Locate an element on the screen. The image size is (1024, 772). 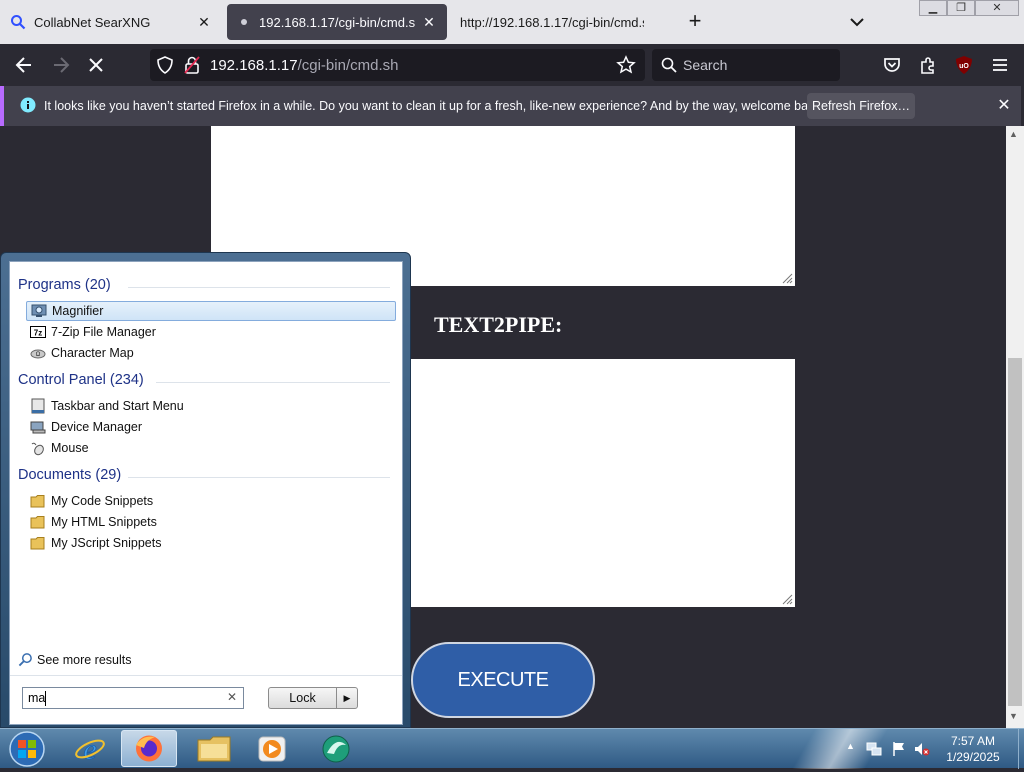
taskbar-media-player is located at coordinates (272, 748).